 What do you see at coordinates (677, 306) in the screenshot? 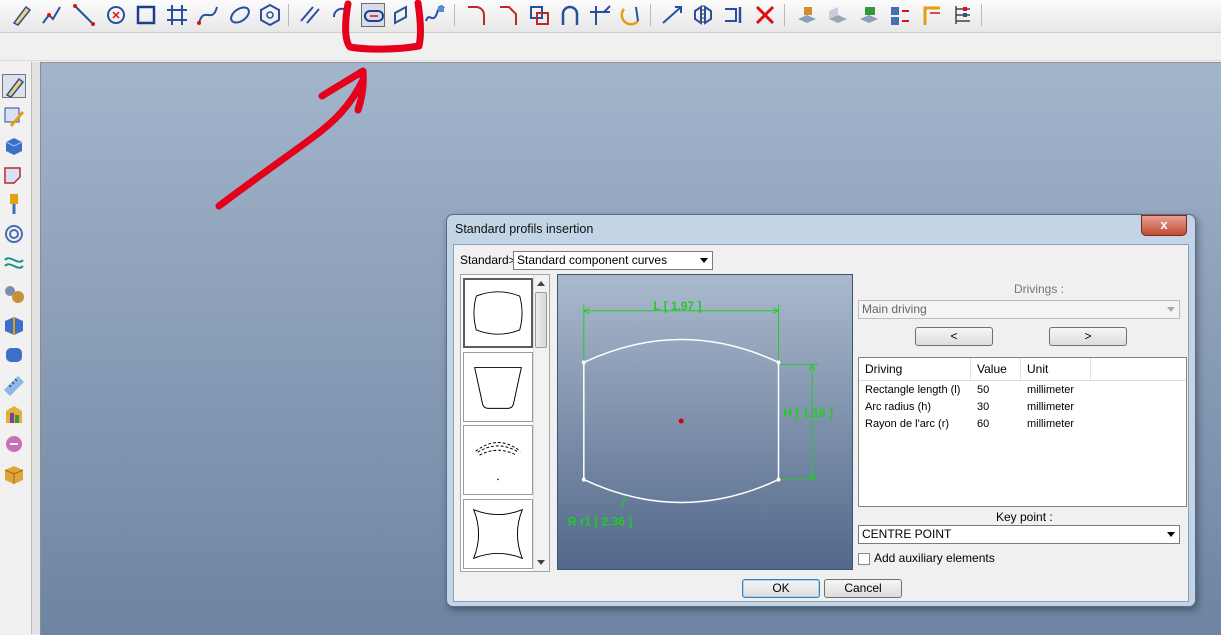
I see `dim-length-label: L [ 1.97 ]` at bounding box center [677, 306].